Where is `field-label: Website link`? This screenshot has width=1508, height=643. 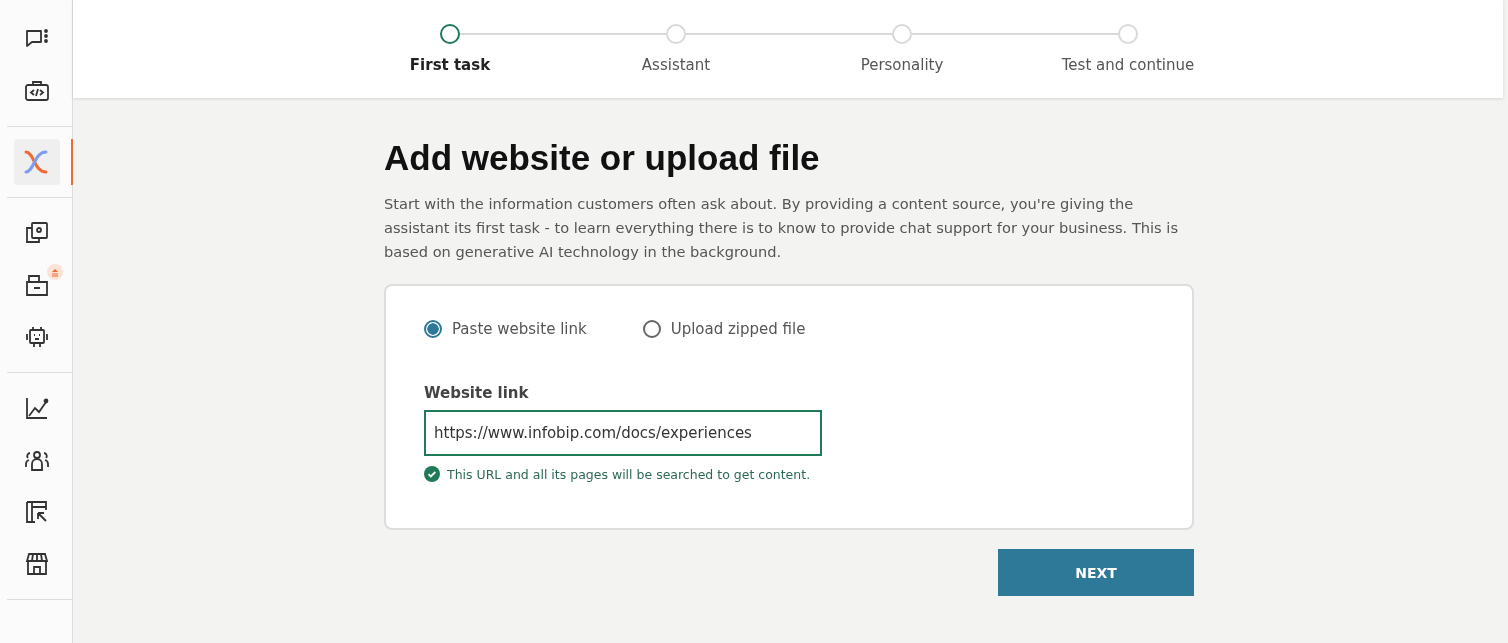 field-label: Website link is located at coordinates (477, 393).